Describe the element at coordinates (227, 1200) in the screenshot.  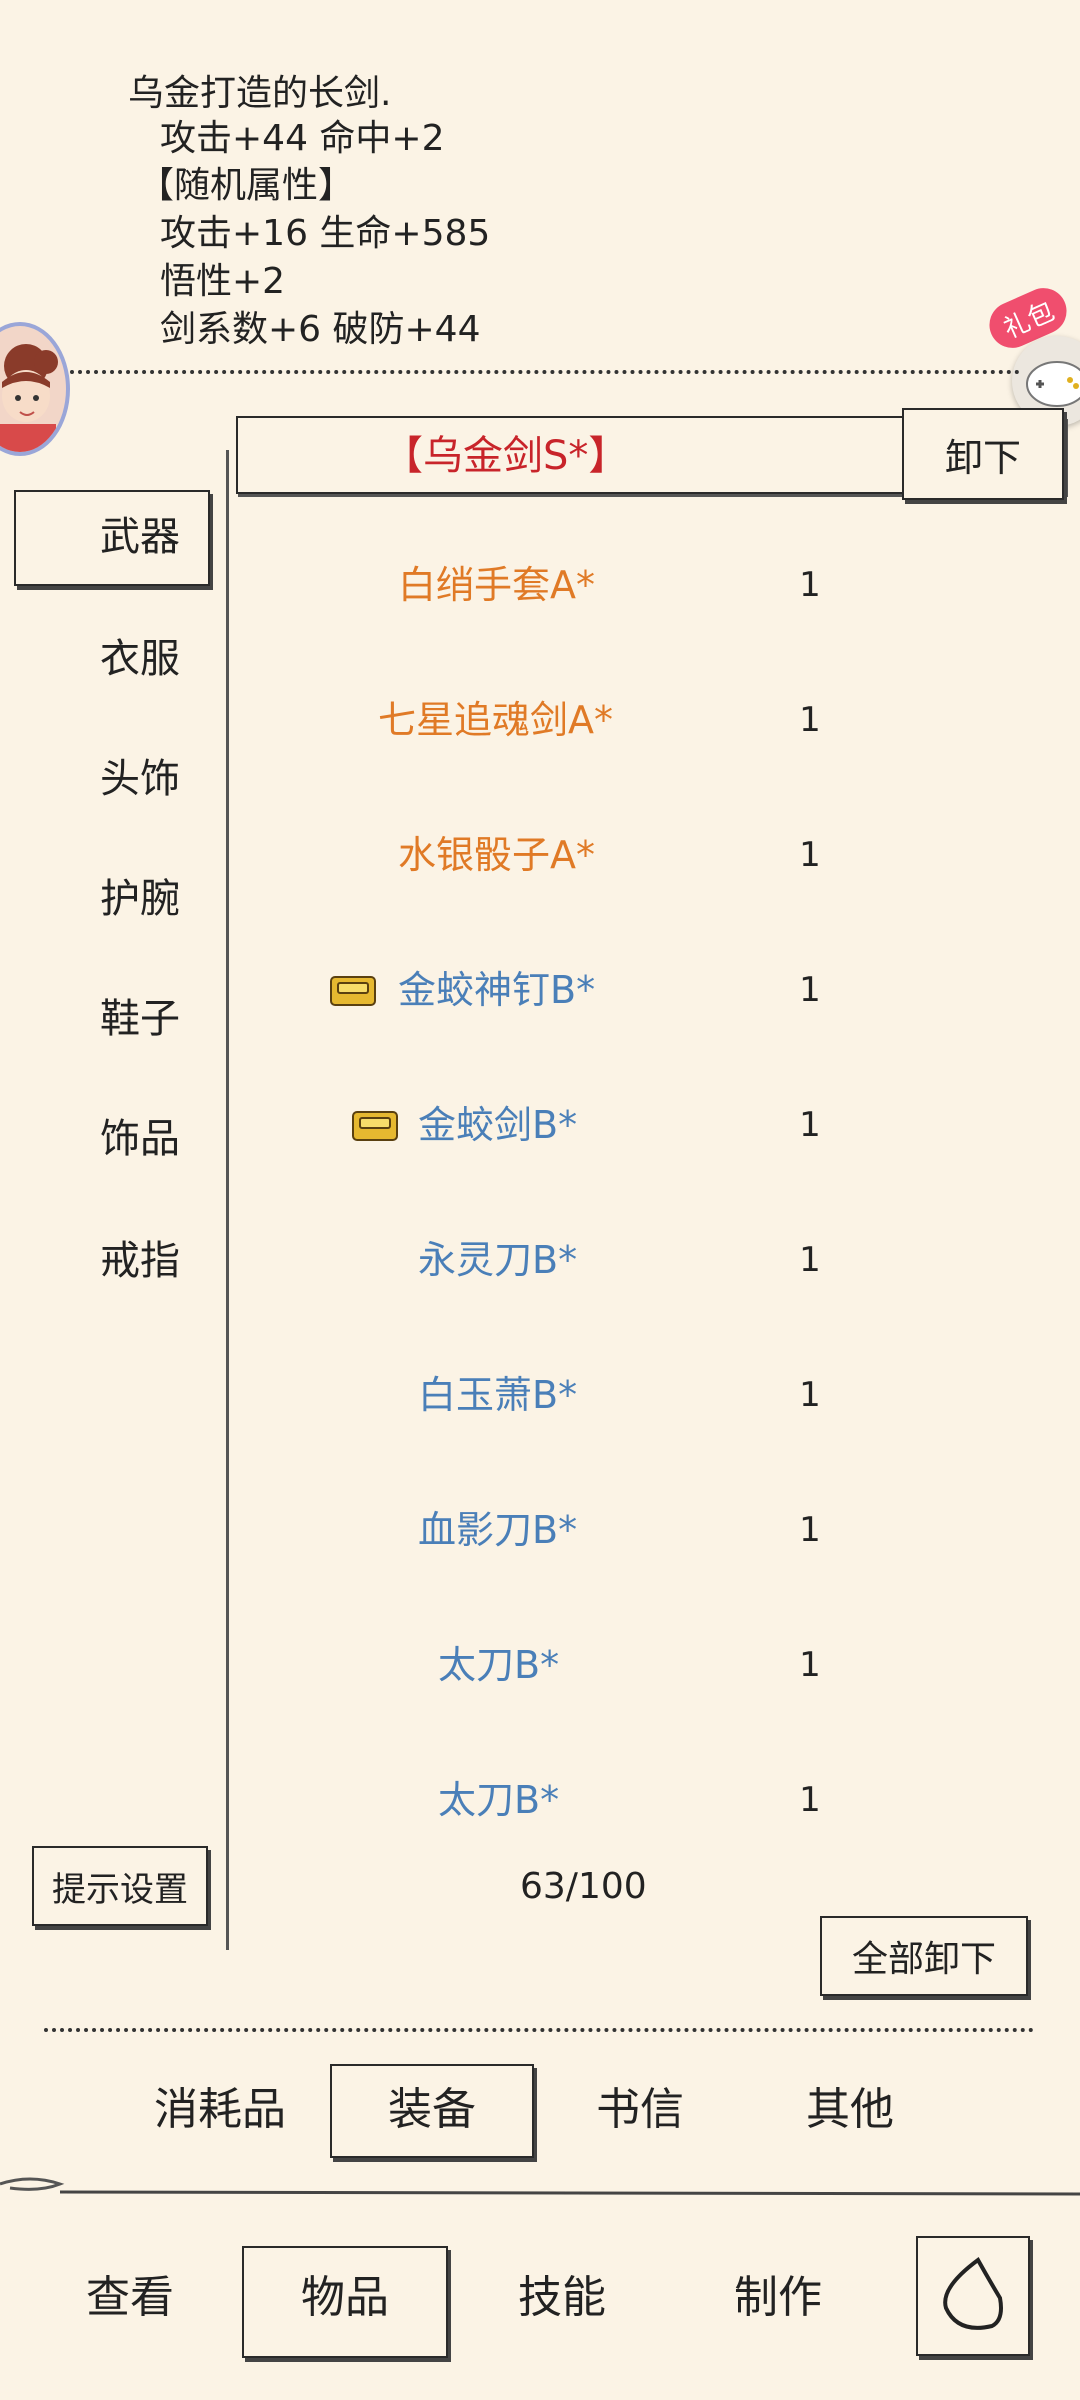
I see `divider` at that location.